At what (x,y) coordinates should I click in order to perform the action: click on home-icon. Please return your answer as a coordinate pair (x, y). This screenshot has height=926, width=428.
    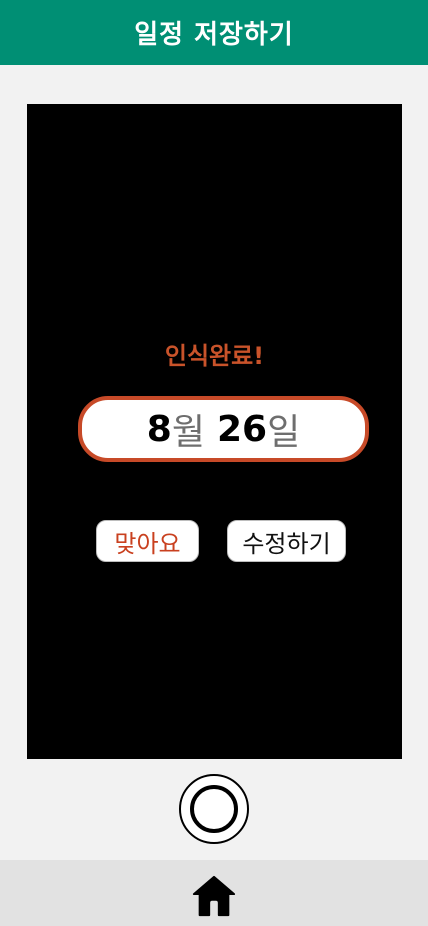
    Looking at the image, I should click on (214, 896).